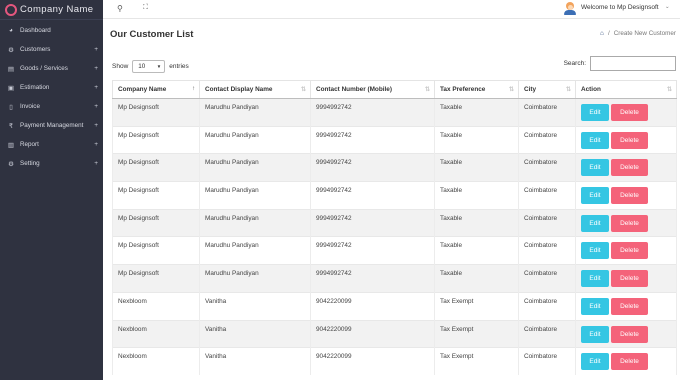 This screenshot has height=380, width=680. What do you see at coordinates (51, 87) in the screenshot?
I see `sidebar-item-estimation: ▣ Estimation +` at bounding box center [51, 87].